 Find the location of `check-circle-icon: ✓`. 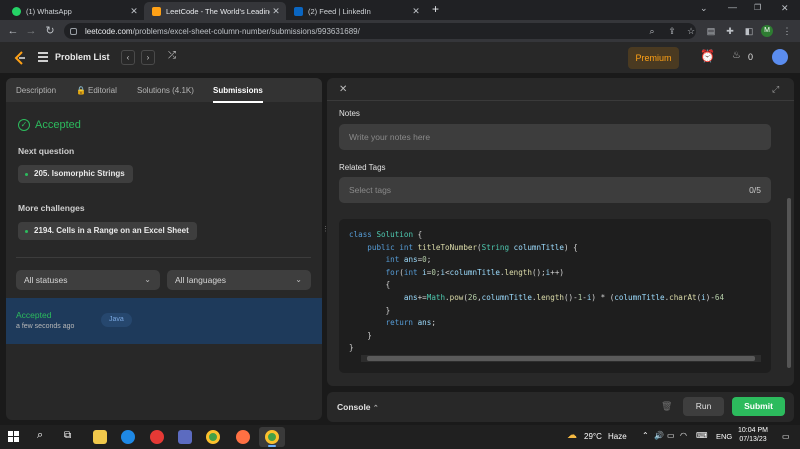

check-circle-icon: ✓ is located at coordinates (24, 125).